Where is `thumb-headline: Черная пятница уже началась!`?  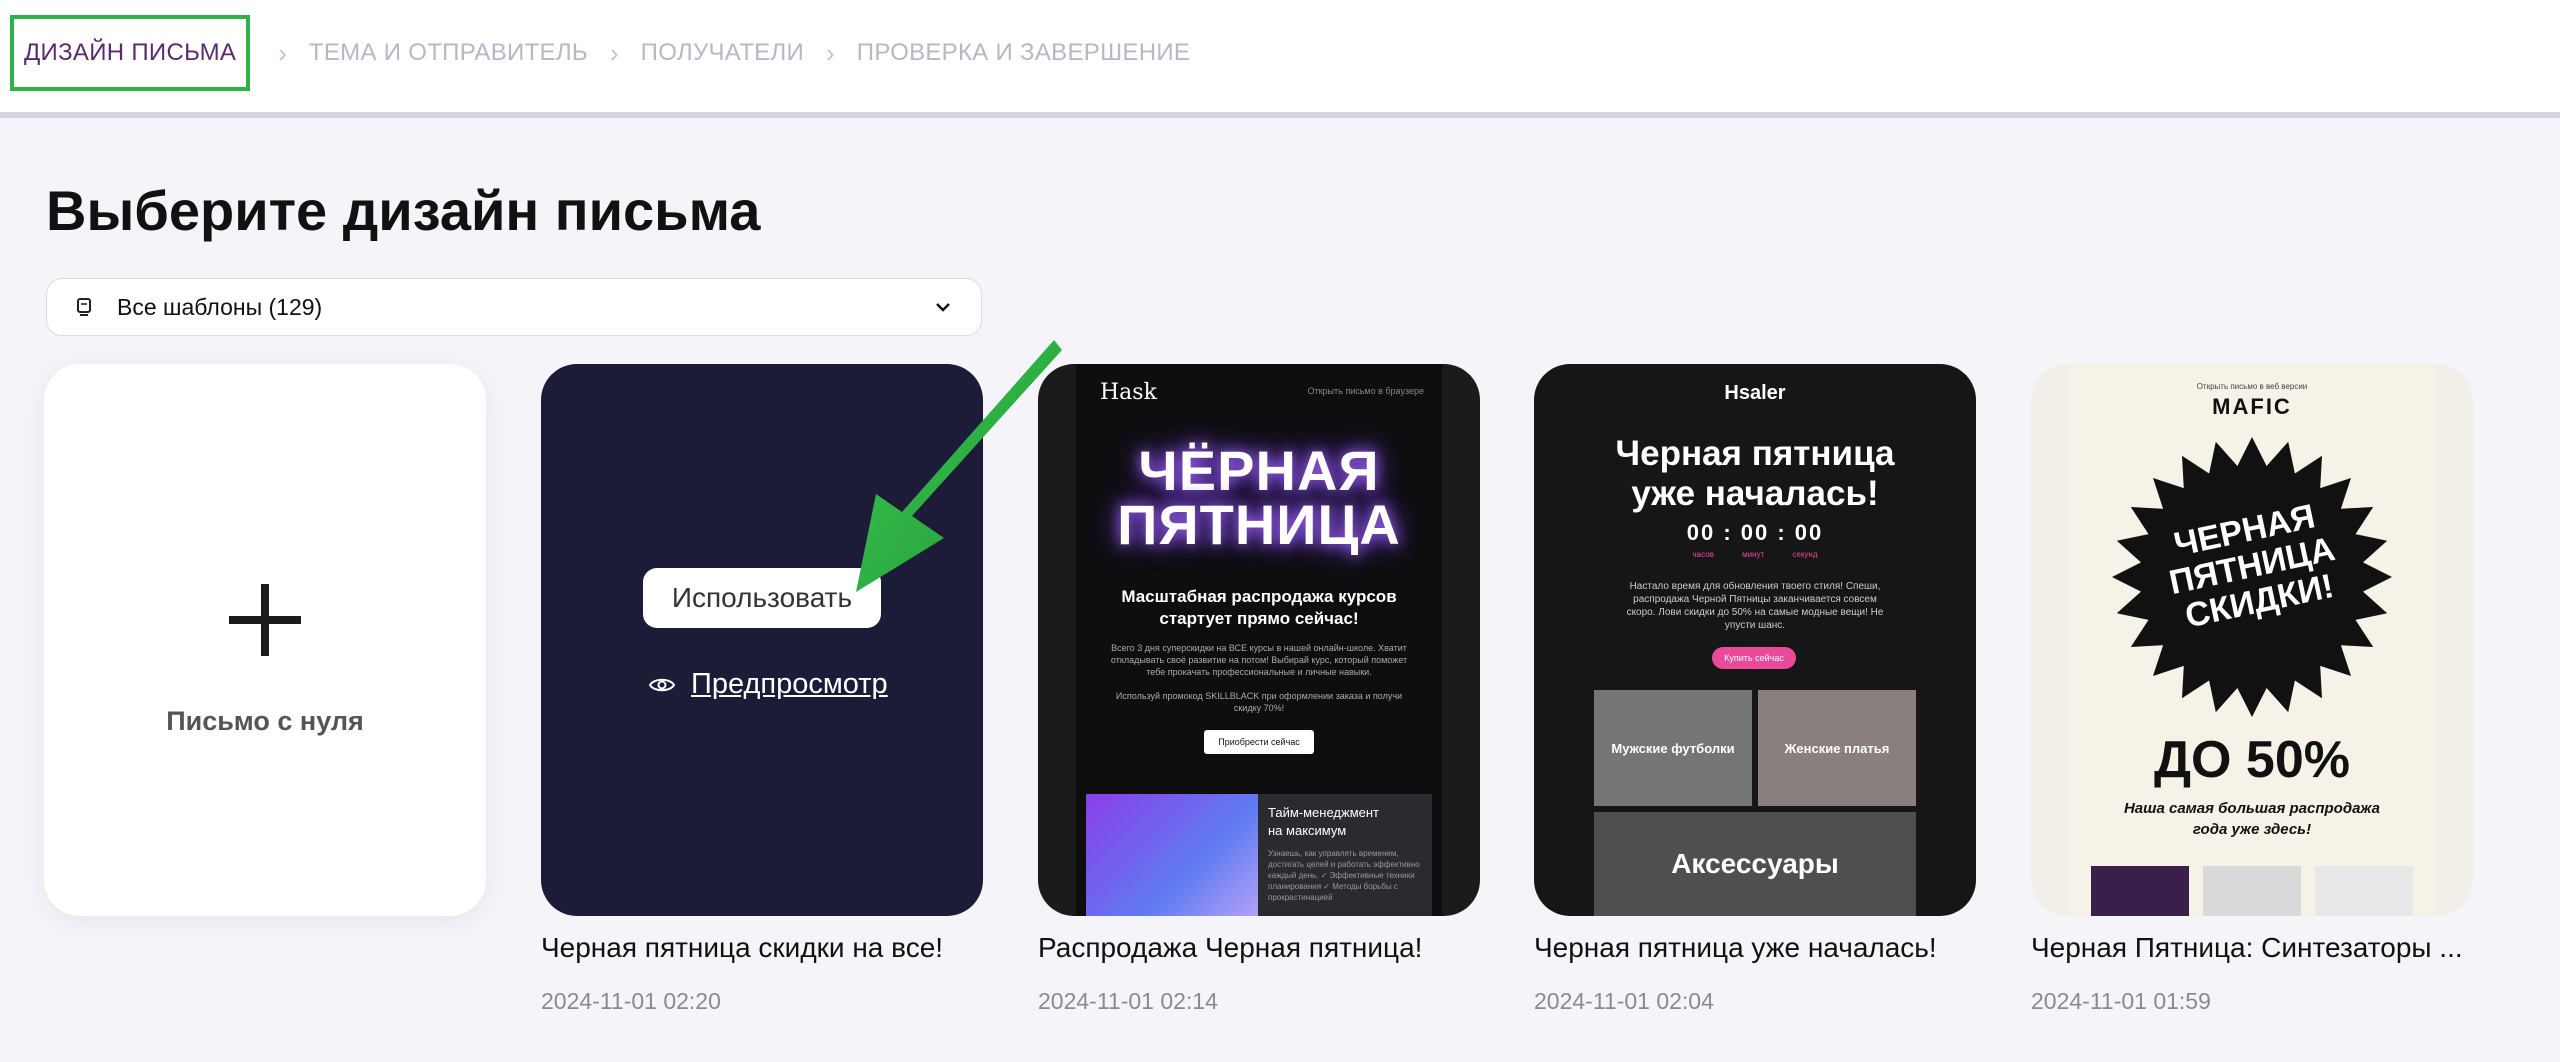 thumb-headline: Черная пятница уже началась! is located at coordinates (1755, 474).